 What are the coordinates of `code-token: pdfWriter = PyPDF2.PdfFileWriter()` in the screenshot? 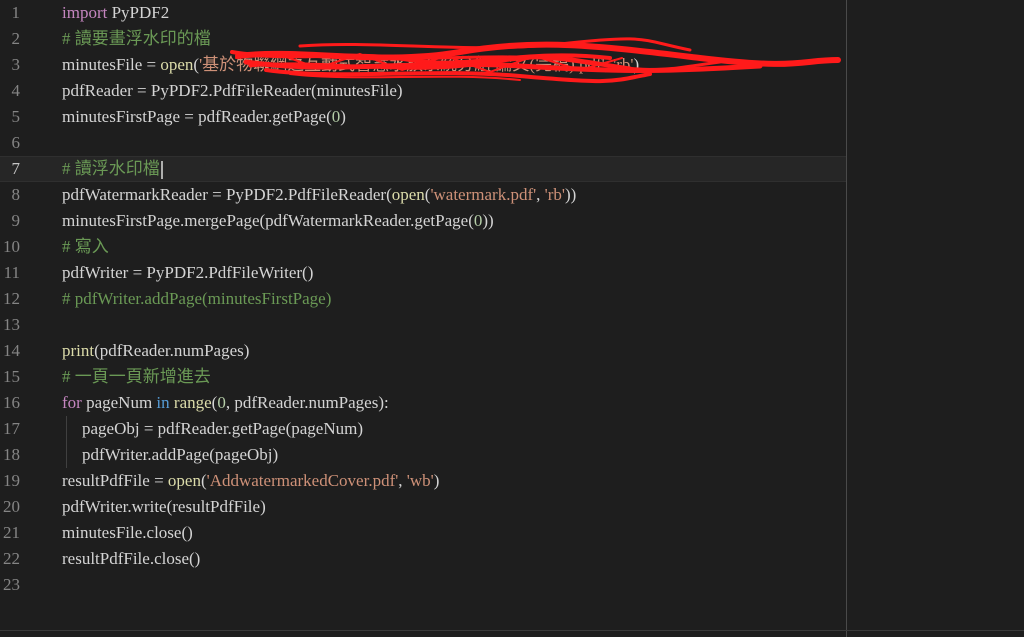 It's located at (188, 272).